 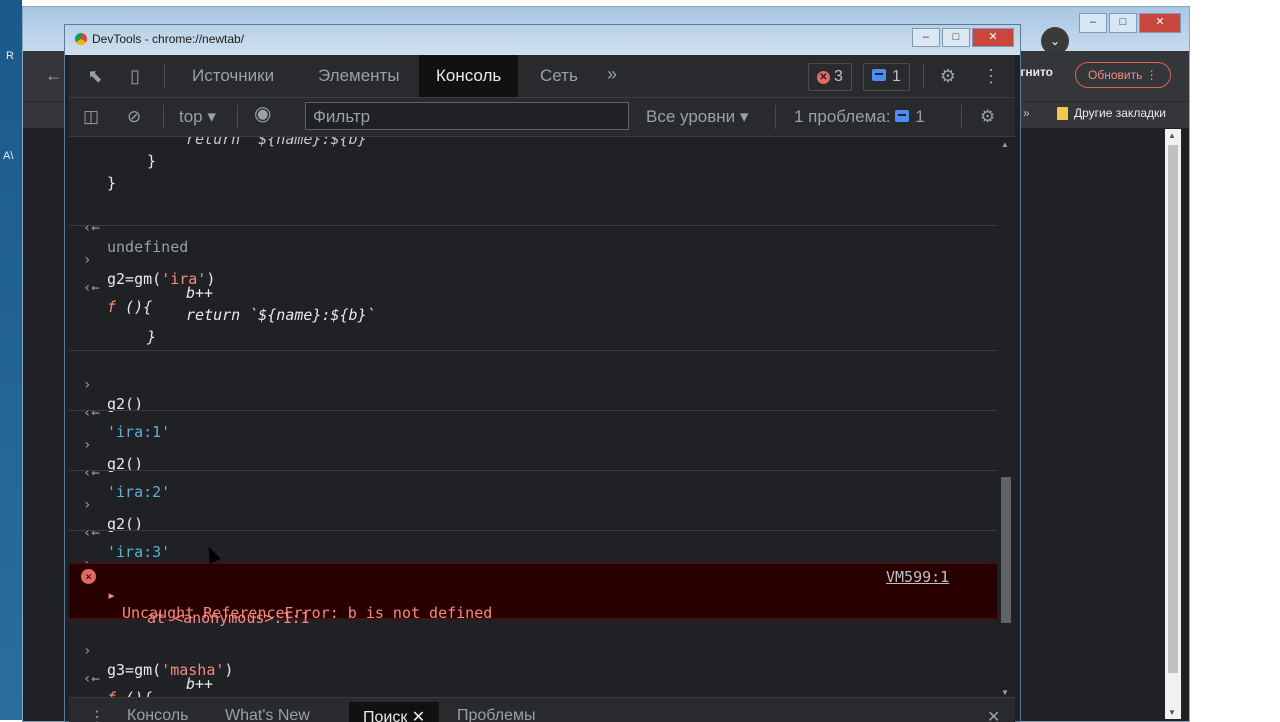 What do you see at coordinates (1062, 114) in the screenshot?
I see `folder-icon` at bounding box center [1062, 114].